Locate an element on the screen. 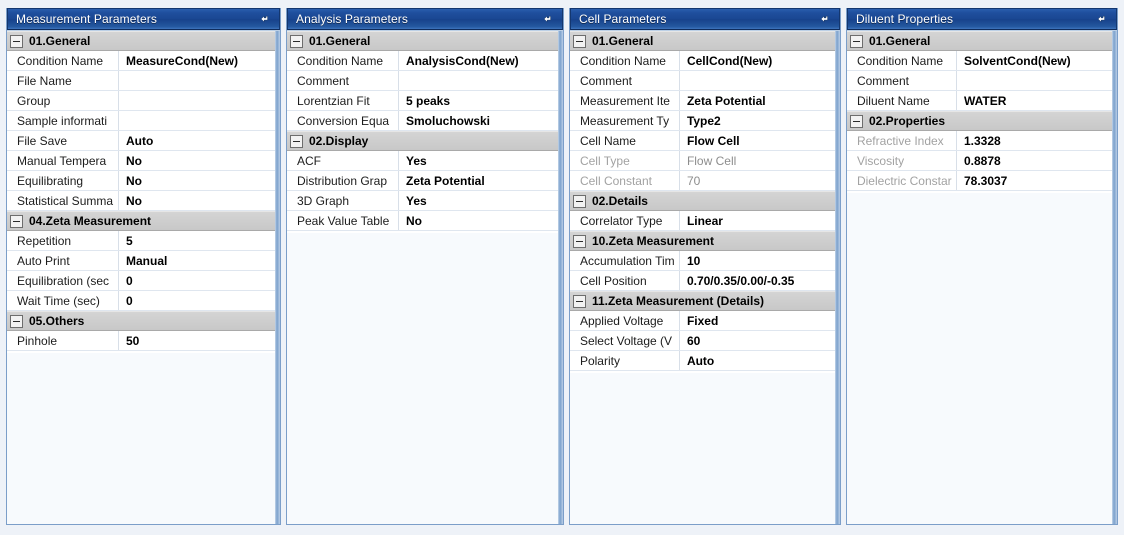 Image resolution: width=1124 pixels, height=535 pixels. property-value: 70 is located at coordinates (757, 180).